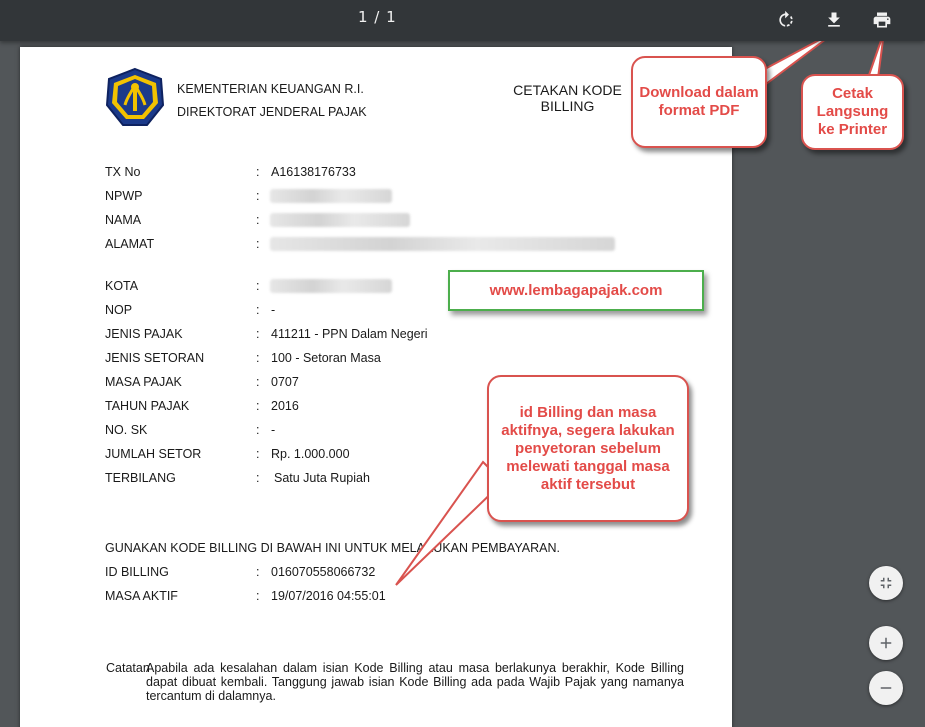  I want to click on document-title-line2: BILLING, so click(567, 106).